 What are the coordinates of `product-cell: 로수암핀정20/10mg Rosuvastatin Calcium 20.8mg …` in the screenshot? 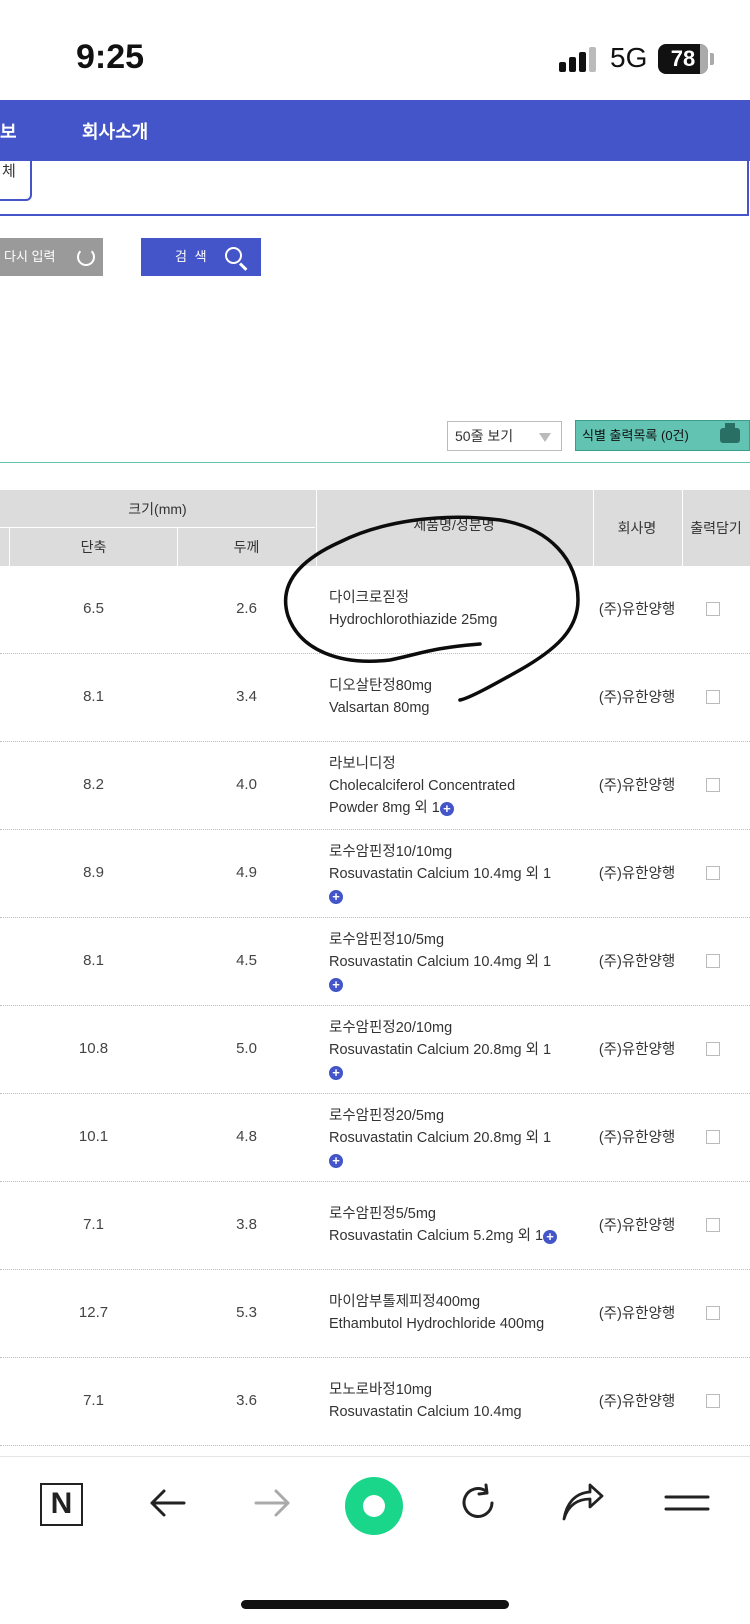 It's located at (460, 1050).